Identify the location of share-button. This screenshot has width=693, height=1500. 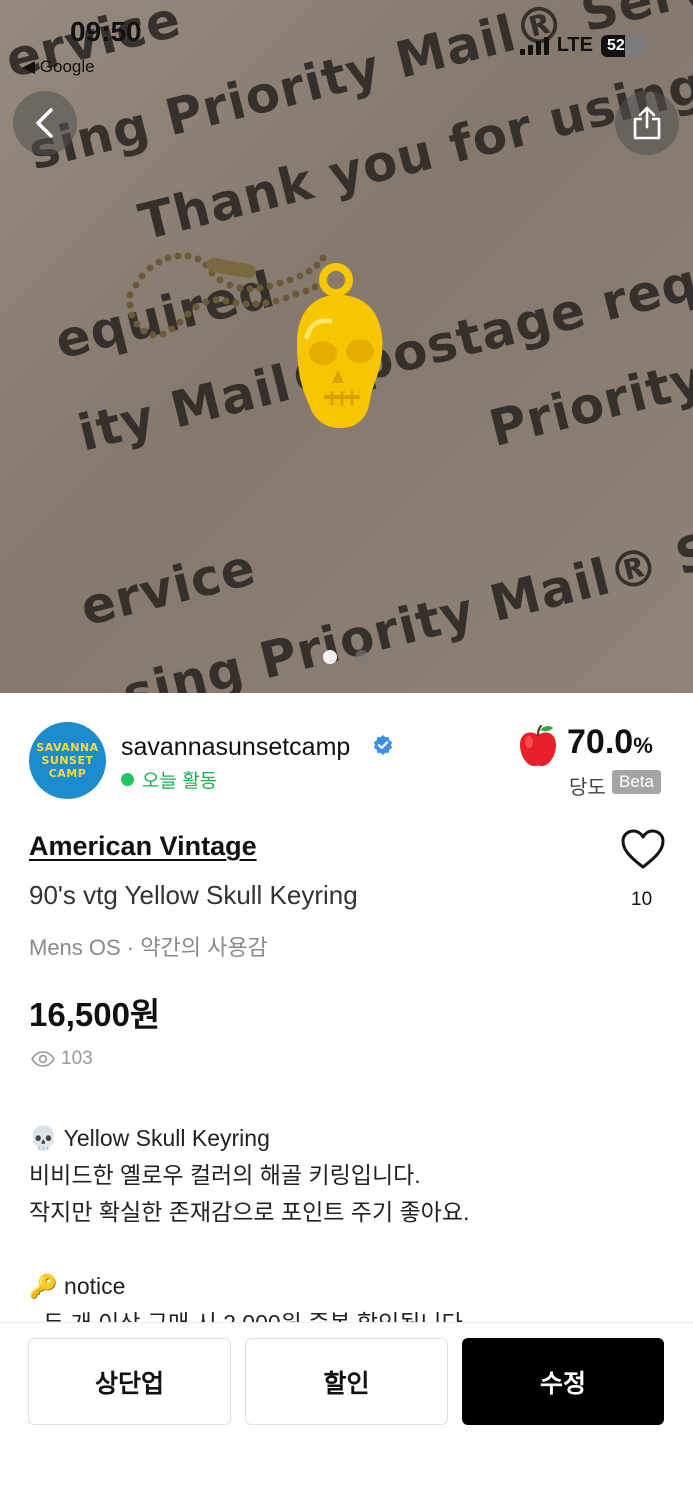
(647, 123).